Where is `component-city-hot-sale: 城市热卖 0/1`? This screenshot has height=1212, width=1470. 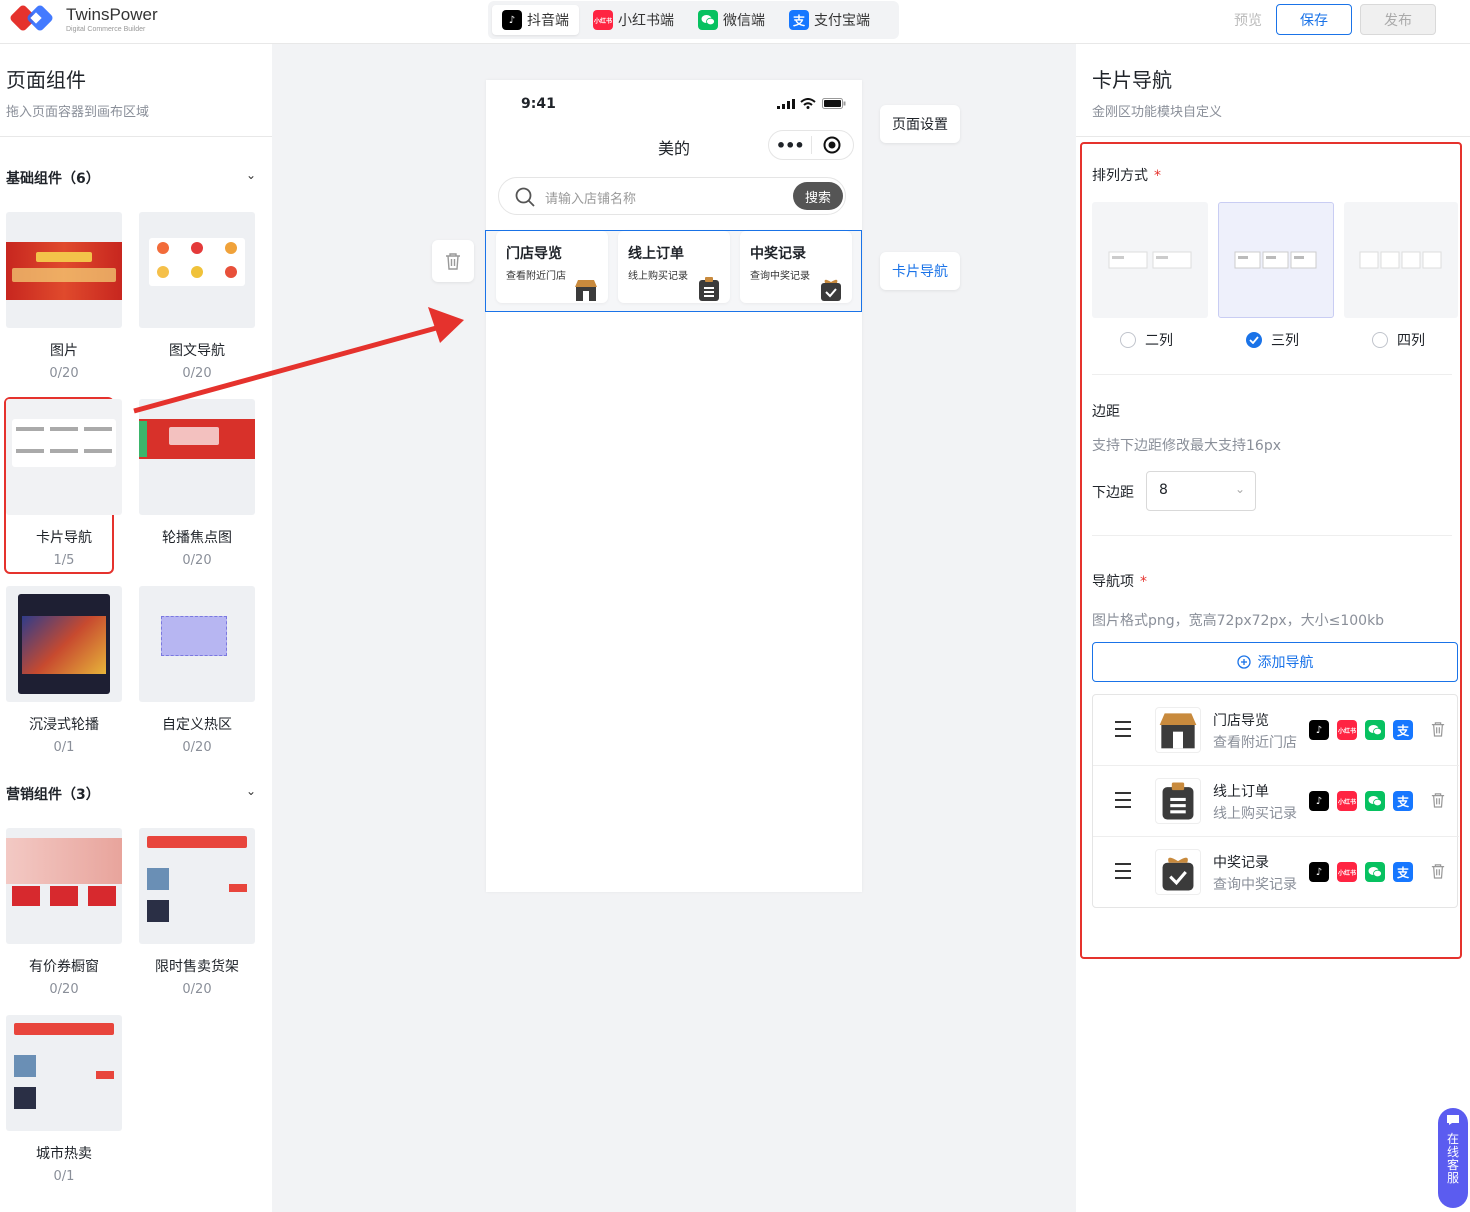
component-city-hot-sale: 城市热卖 0/1 is located at coordinates (64, 1099).